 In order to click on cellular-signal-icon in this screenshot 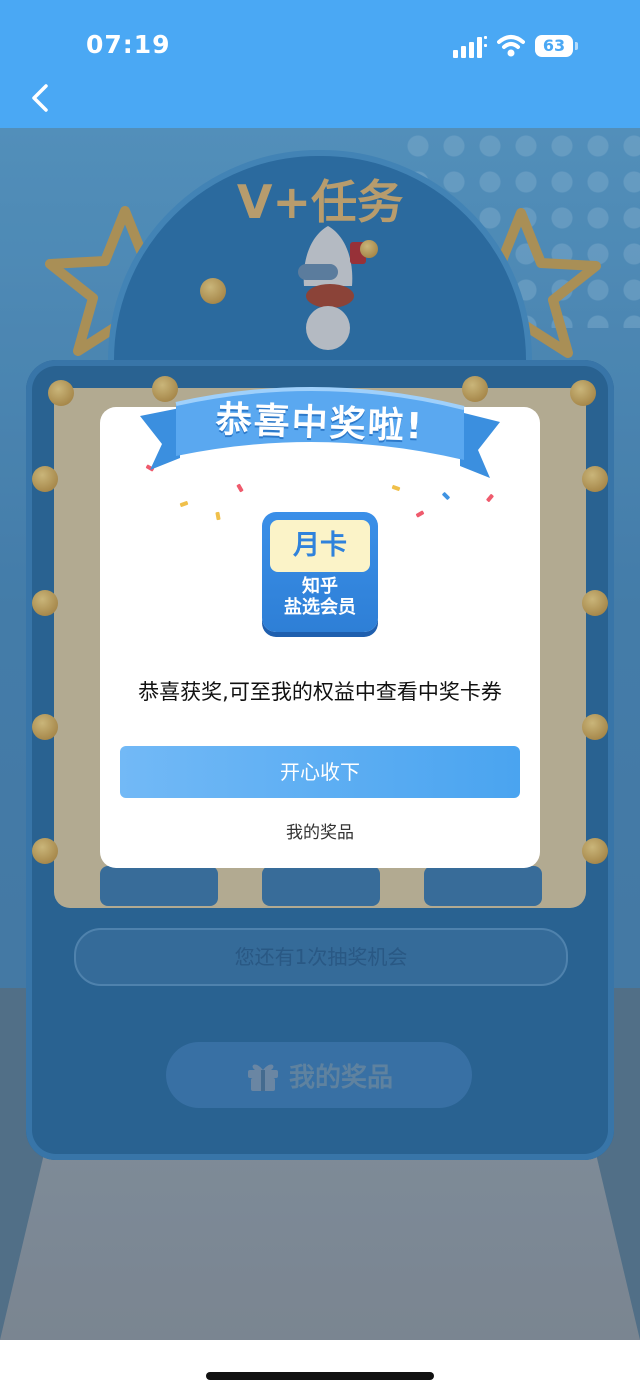, I will do `click(470, 47)`.